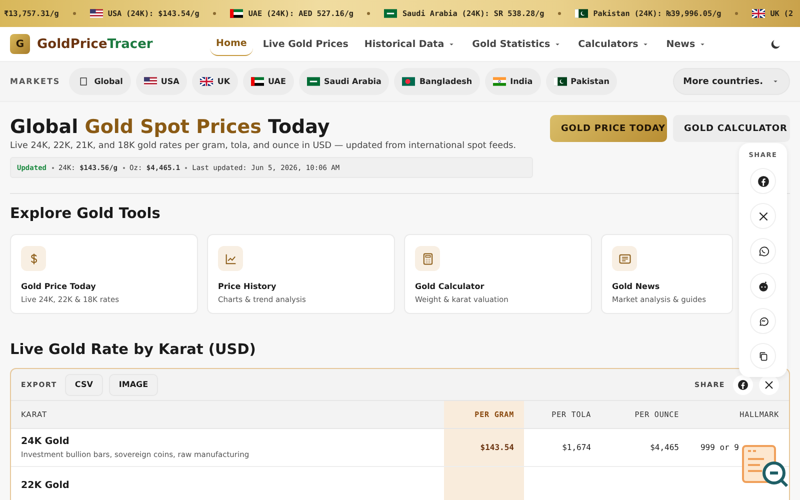 The image size is (800, 500). Describe the element at coordinates (775, 44) in the screenshot. I see `moon-icon` at that location.